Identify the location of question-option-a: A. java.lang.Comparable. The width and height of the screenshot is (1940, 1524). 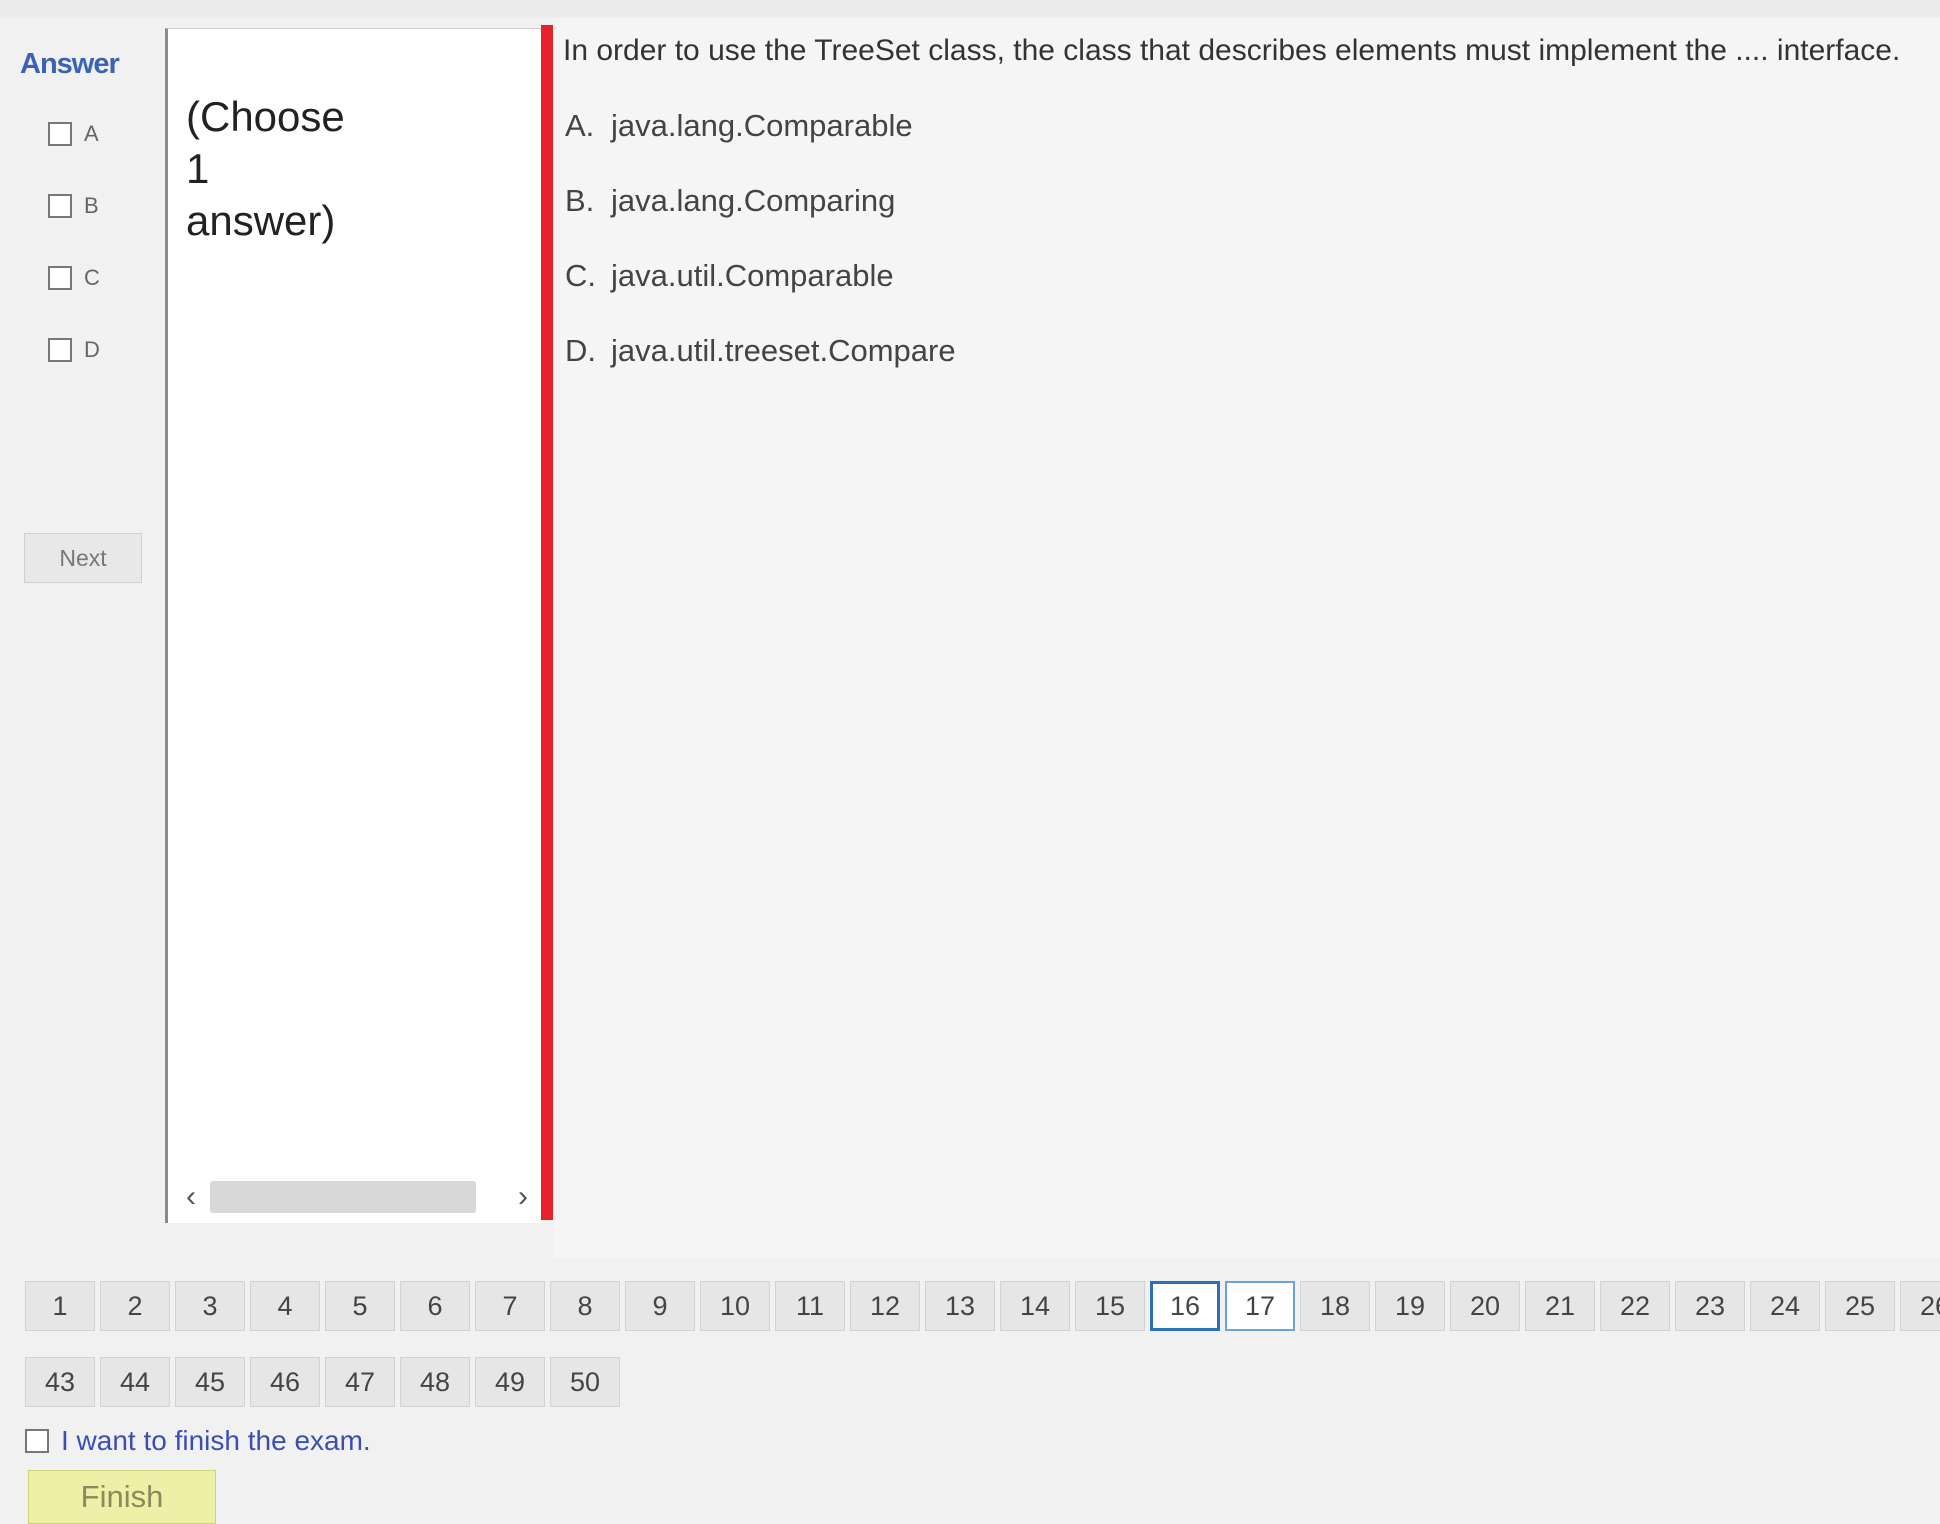
(739, 126).